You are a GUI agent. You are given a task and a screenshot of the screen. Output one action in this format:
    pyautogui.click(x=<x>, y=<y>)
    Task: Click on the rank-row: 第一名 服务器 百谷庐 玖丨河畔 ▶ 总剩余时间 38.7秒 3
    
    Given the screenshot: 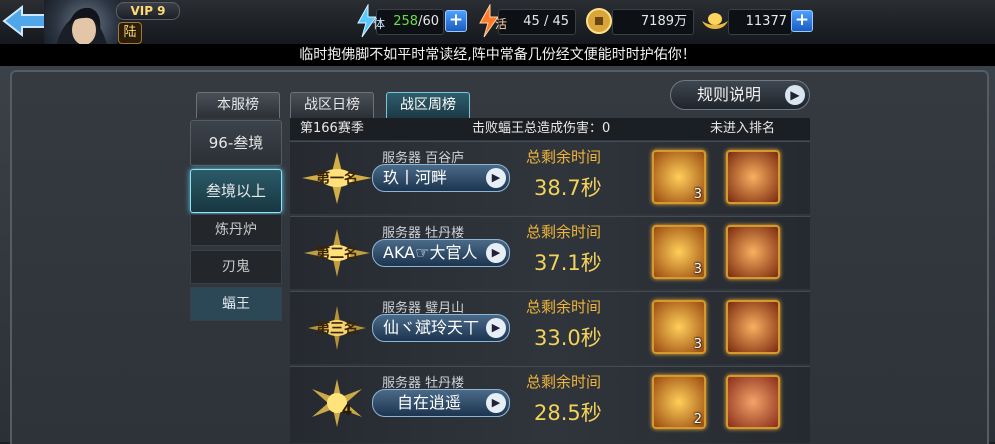 What is the action you would take?
    pyautogui.click(x=550, y=177)
    